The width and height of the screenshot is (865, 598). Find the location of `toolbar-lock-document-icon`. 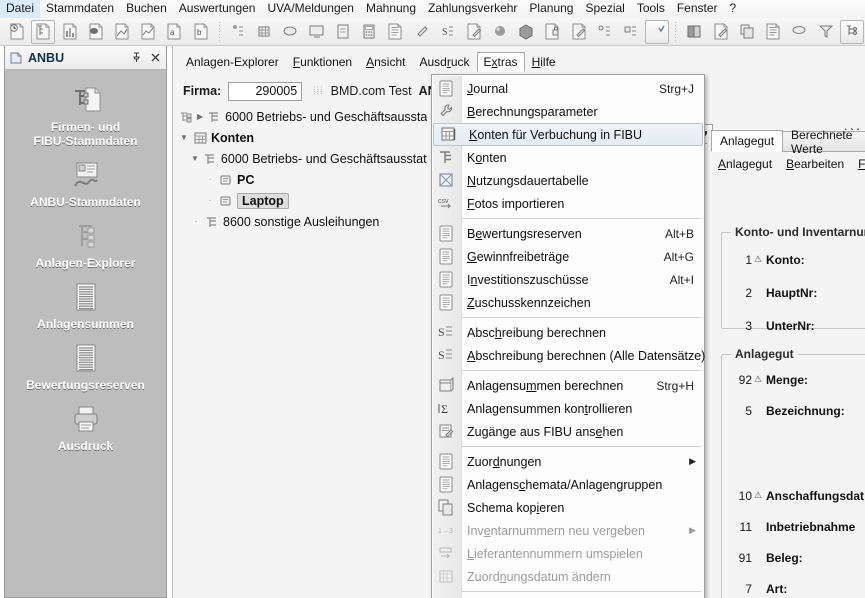

toolbar-lock-document-icon is located at coordinates (552, 32).